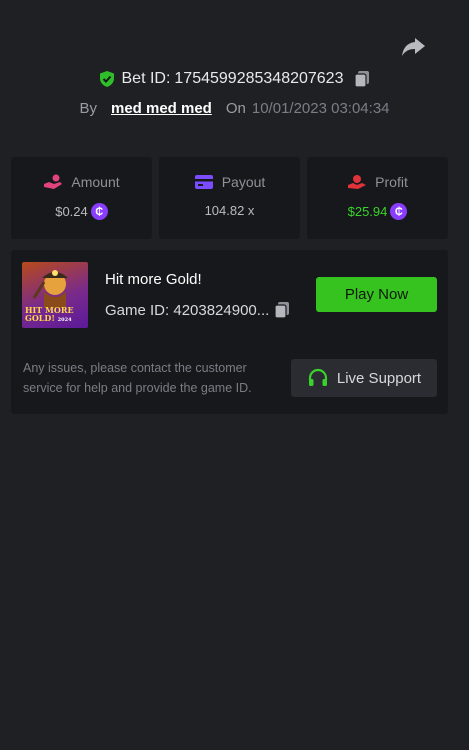 Image resolution: width=469 pixels, height=750 pixels. I want to click on username-link: med med med, so click(161, 108).